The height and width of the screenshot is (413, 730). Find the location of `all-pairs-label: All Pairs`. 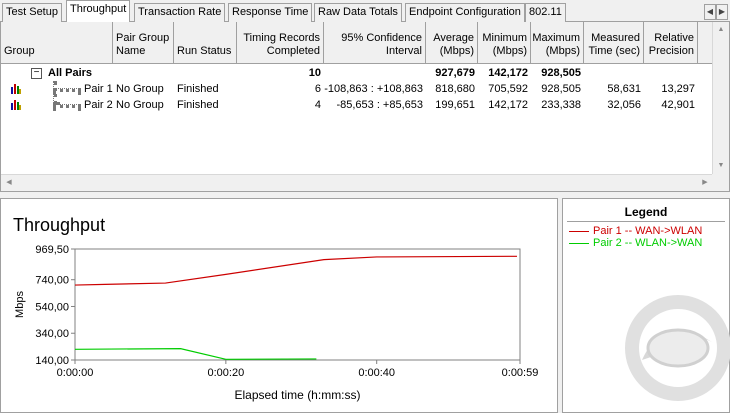

all-pairs-label: All Pairs is located at coordinates (70, 73).